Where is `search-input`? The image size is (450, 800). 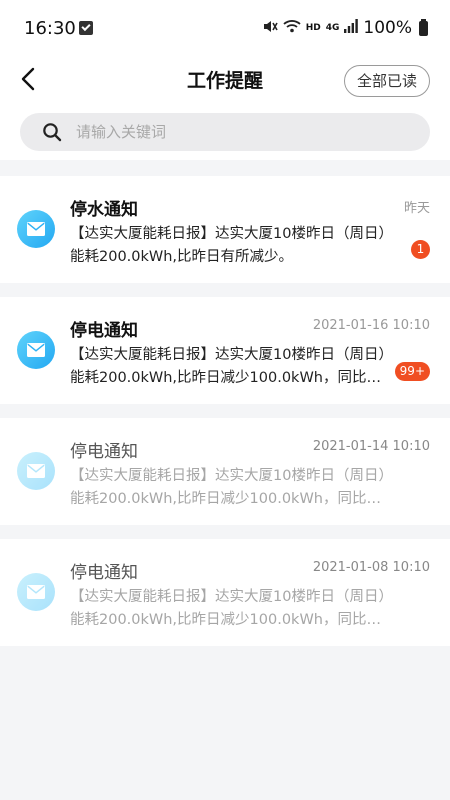 search-input is located at coordinates (246, 132).